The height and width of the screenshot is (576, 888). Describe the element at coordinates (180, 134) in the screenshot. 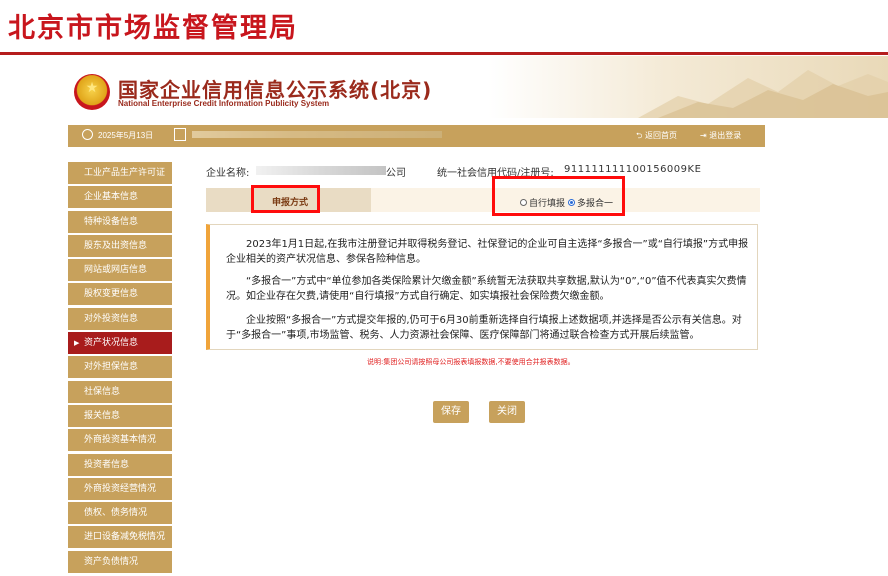

I see `company-icon` at that location.